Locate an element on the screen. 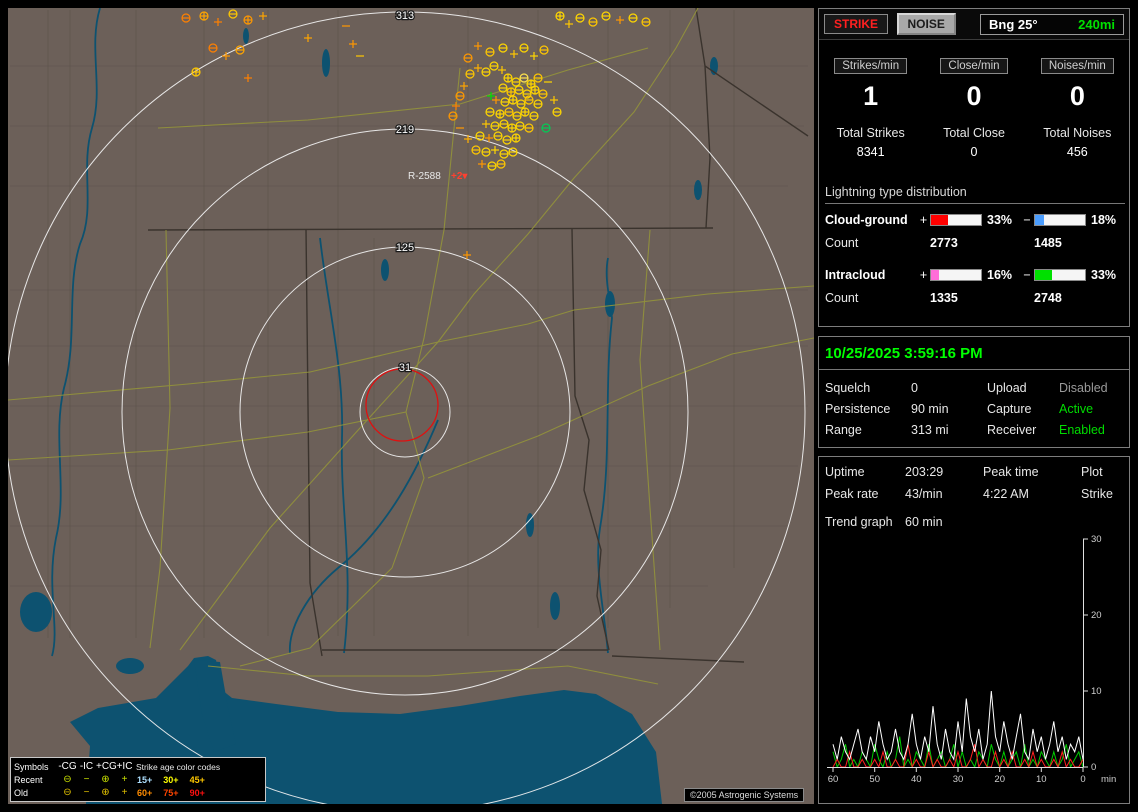 This screenshot has height=812, width=1138. y-tick-20: 20 is located at coordinates (1096, 615).